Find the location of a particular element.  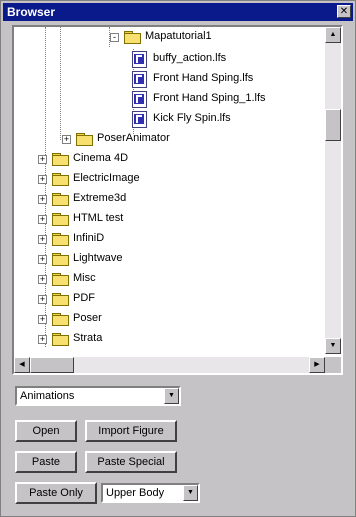

scroll-down-icon: ▼ is located at coordinates (333, 346).